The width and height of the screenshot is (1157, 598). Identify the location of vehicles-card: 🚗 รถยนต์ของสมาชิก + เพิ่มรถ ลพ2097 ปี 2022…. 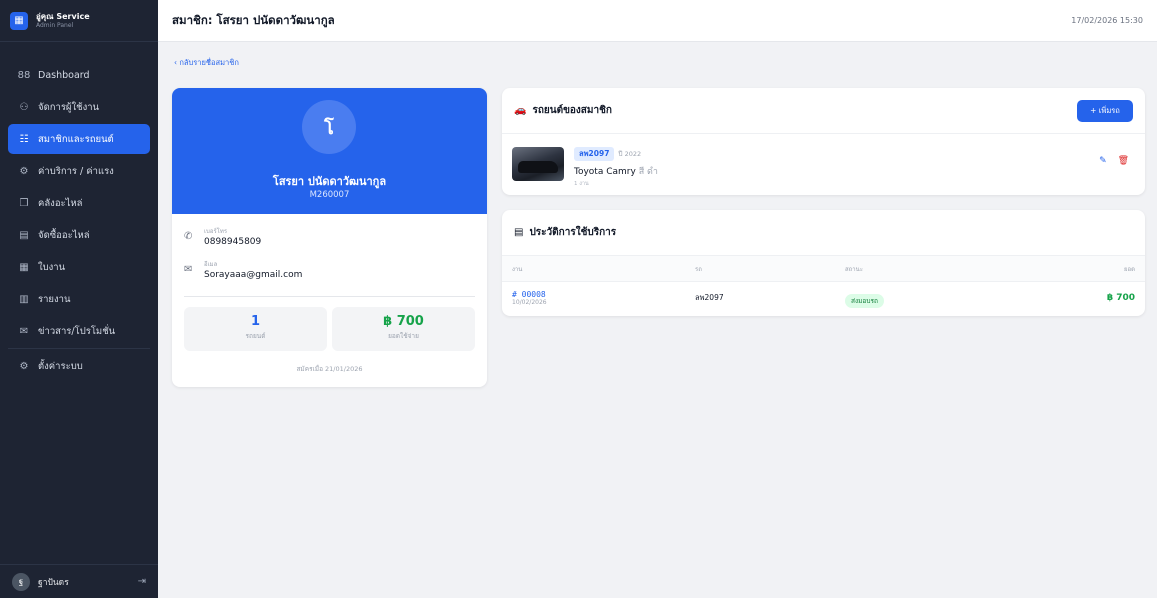
(823, 141).